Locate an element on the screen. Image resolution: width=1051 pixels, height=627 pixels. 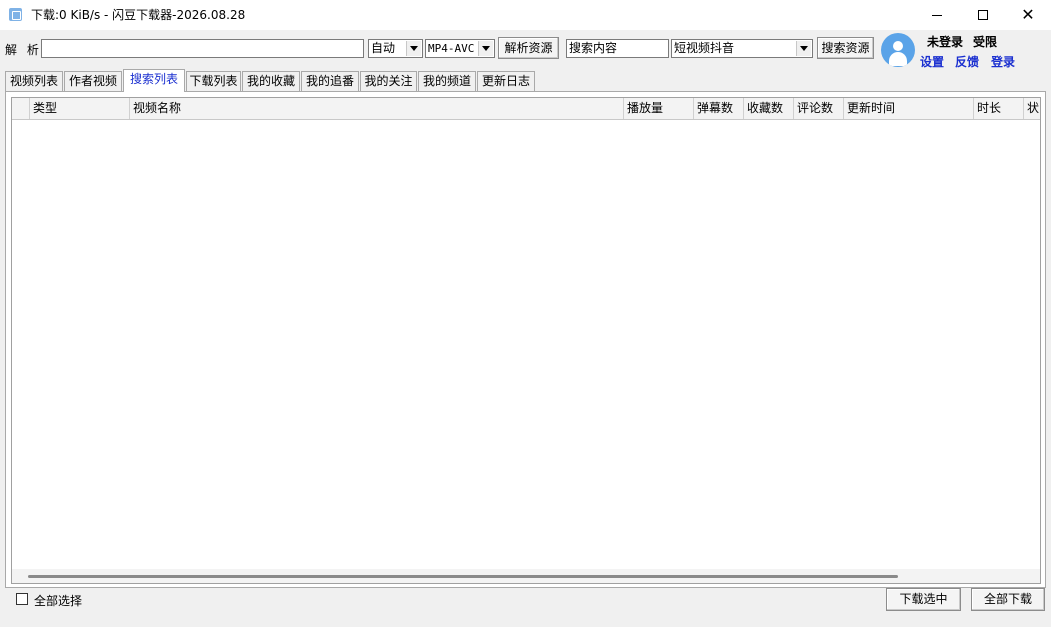
tab-my-bangumi: 我的追番 is located at coordinates (330, 81).